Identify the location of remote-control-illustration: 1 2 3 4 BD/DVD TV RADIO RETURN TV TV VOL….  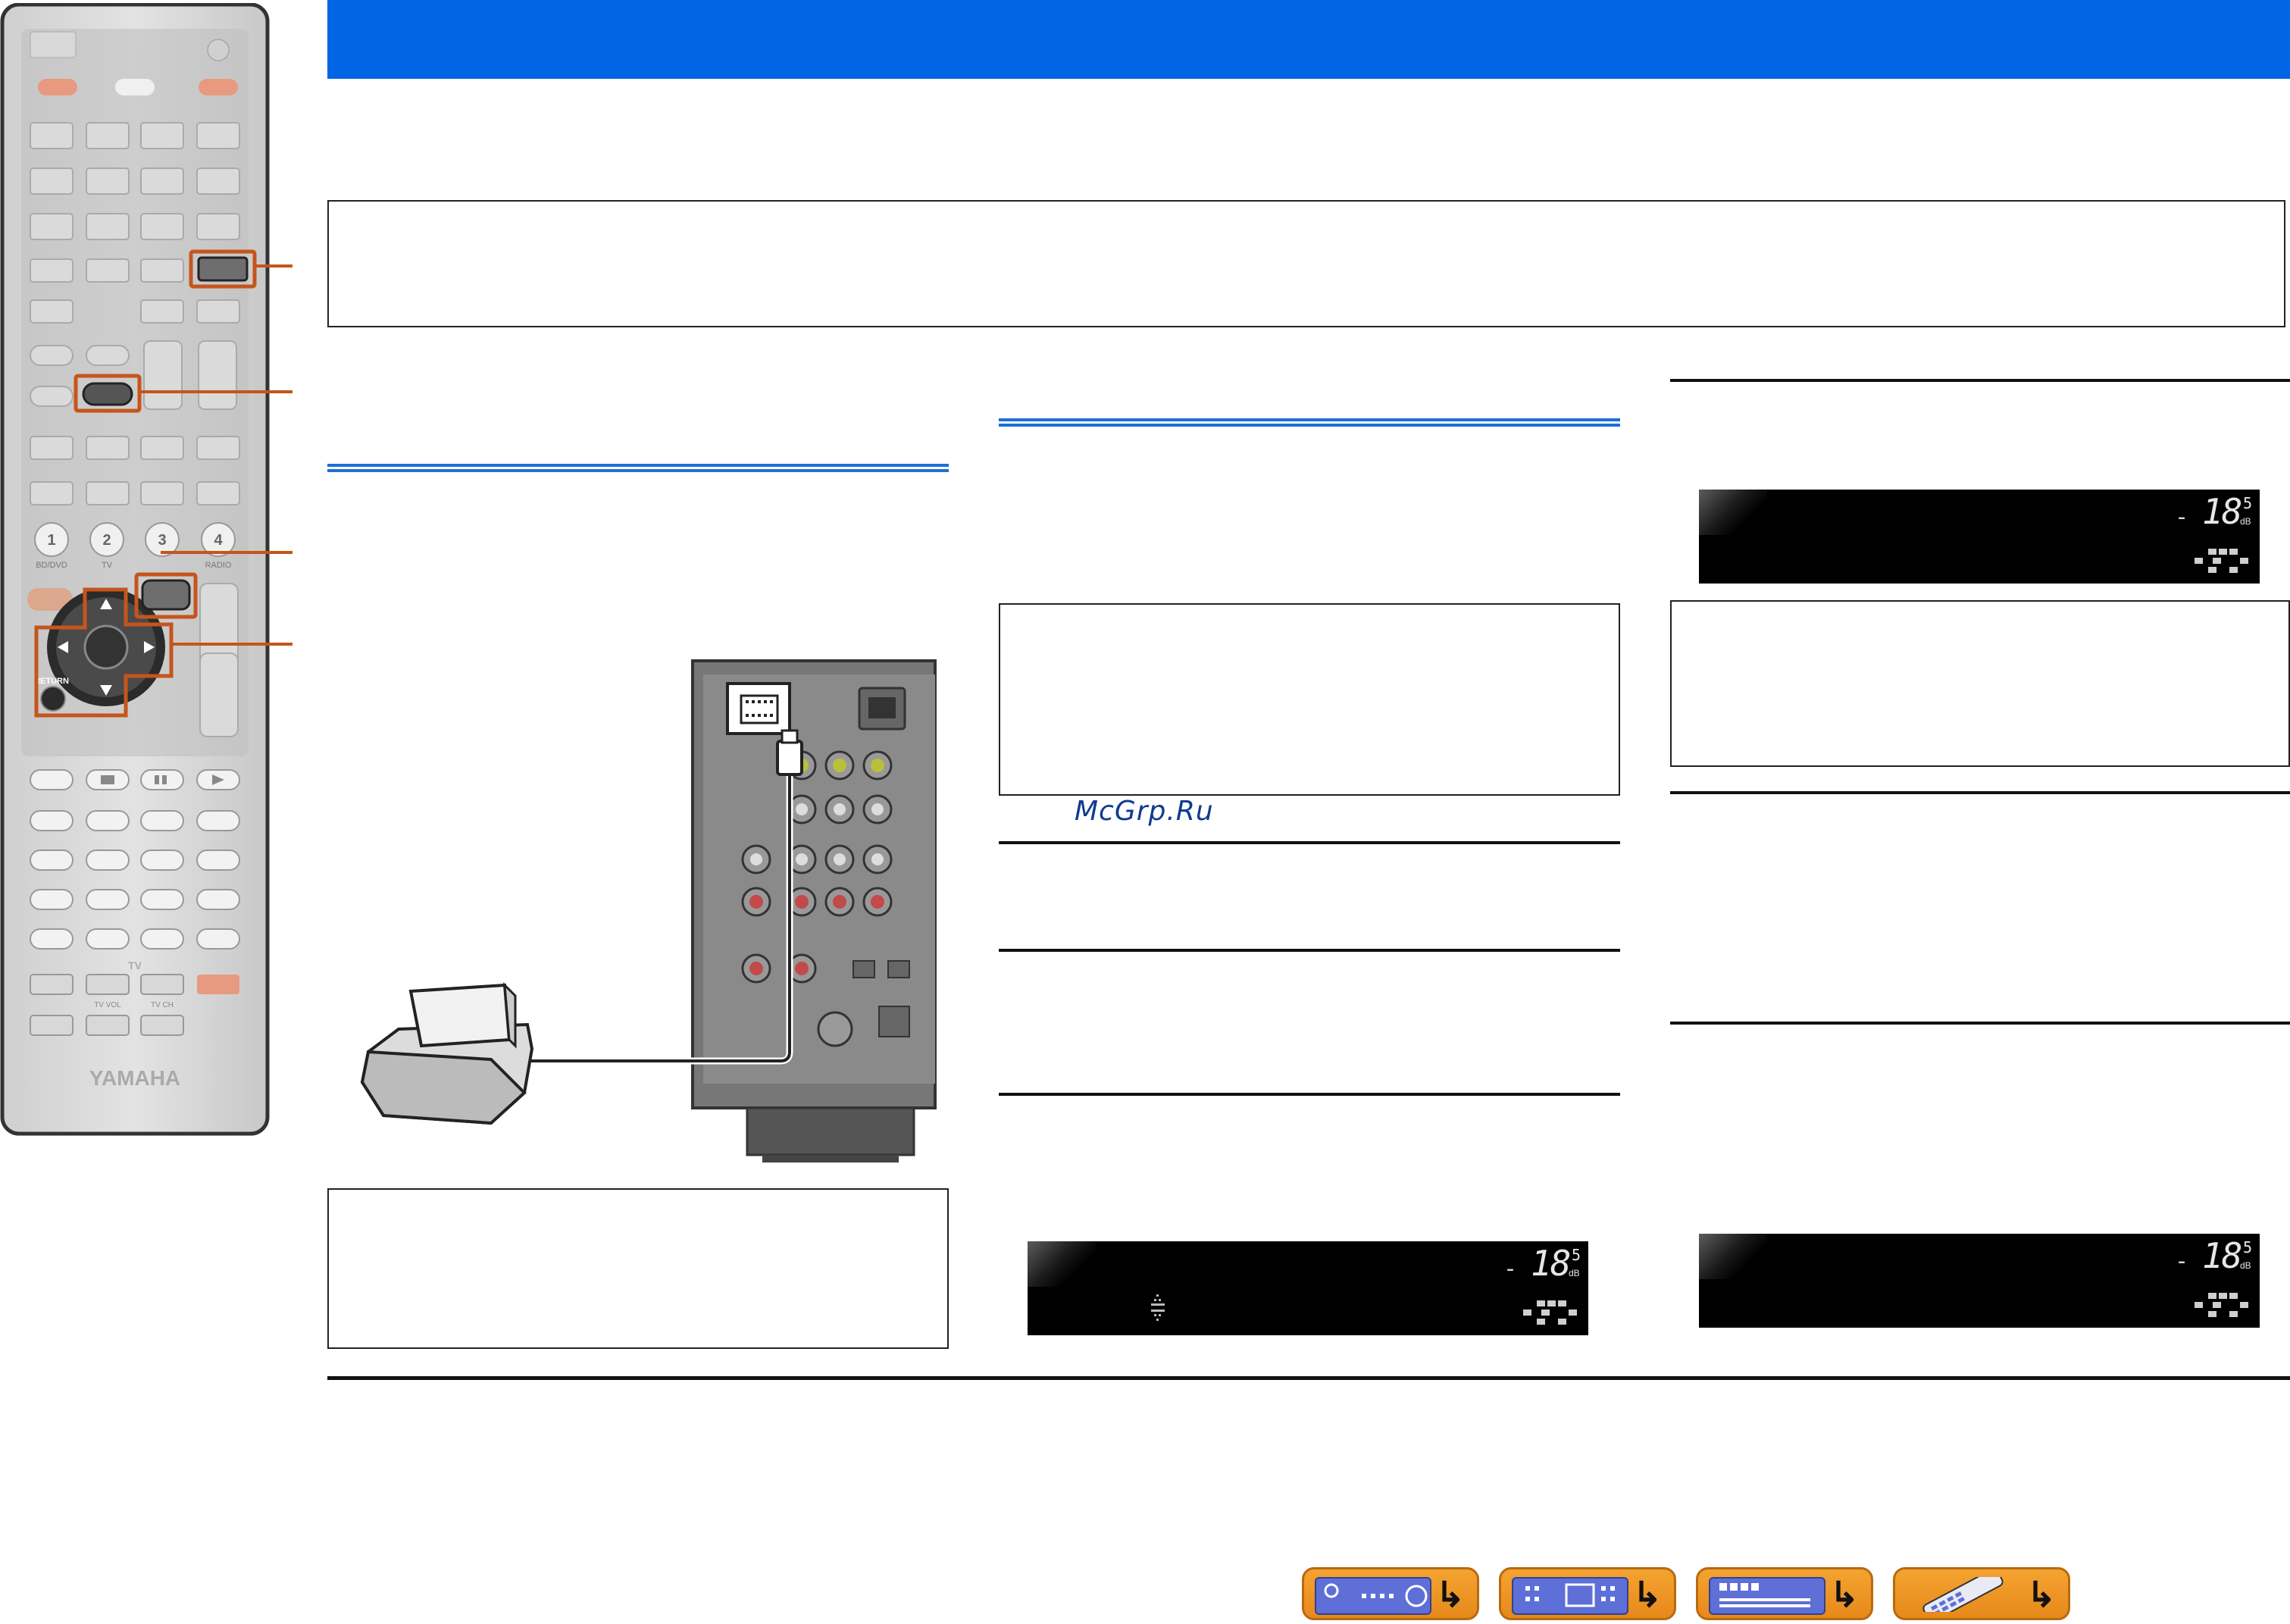
(135, 569).